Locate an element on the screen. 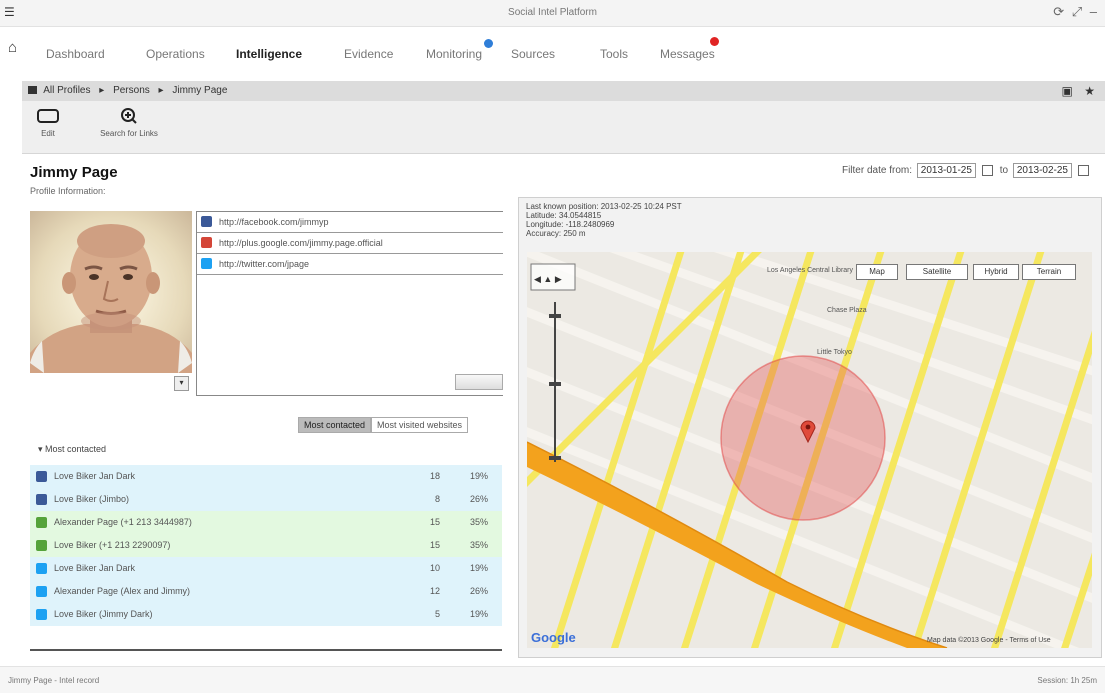 This screenshot has width=1105, height=693. save-icon: ▣ is located at coordinates (1067, 91).